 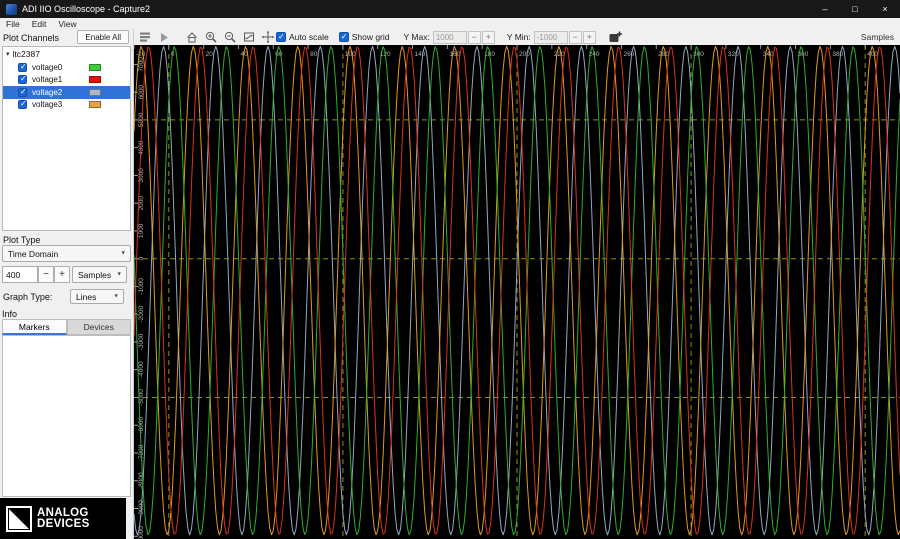 What do you see at coordinates (885, 9) in the screenshot?
I see `close-button: ×` at bounding box center [885, 9].